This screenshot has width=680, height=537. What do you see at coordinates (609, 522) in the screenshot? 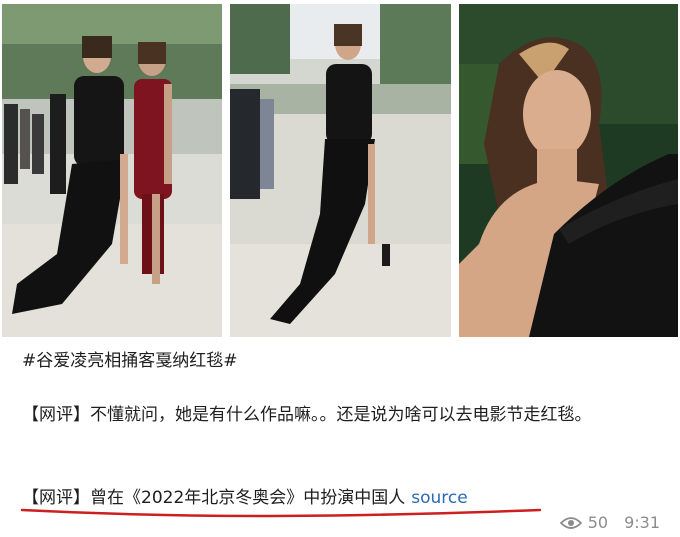
I see `message-meta: 50 9:31` at bounding box center [609, 522].